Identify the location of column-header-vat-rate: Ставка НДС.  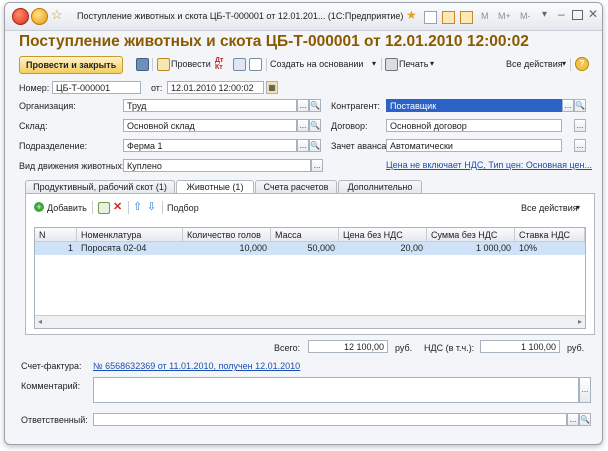
(550, 235).